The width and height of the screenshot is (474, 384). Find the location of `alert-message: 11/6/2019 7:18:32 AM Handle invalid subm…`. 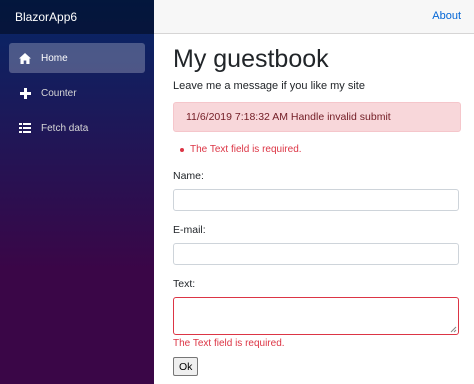

alert-message: 11/6/2019 7:18:32 AM Handle invalid subm… is located at coordinates (317, 117).